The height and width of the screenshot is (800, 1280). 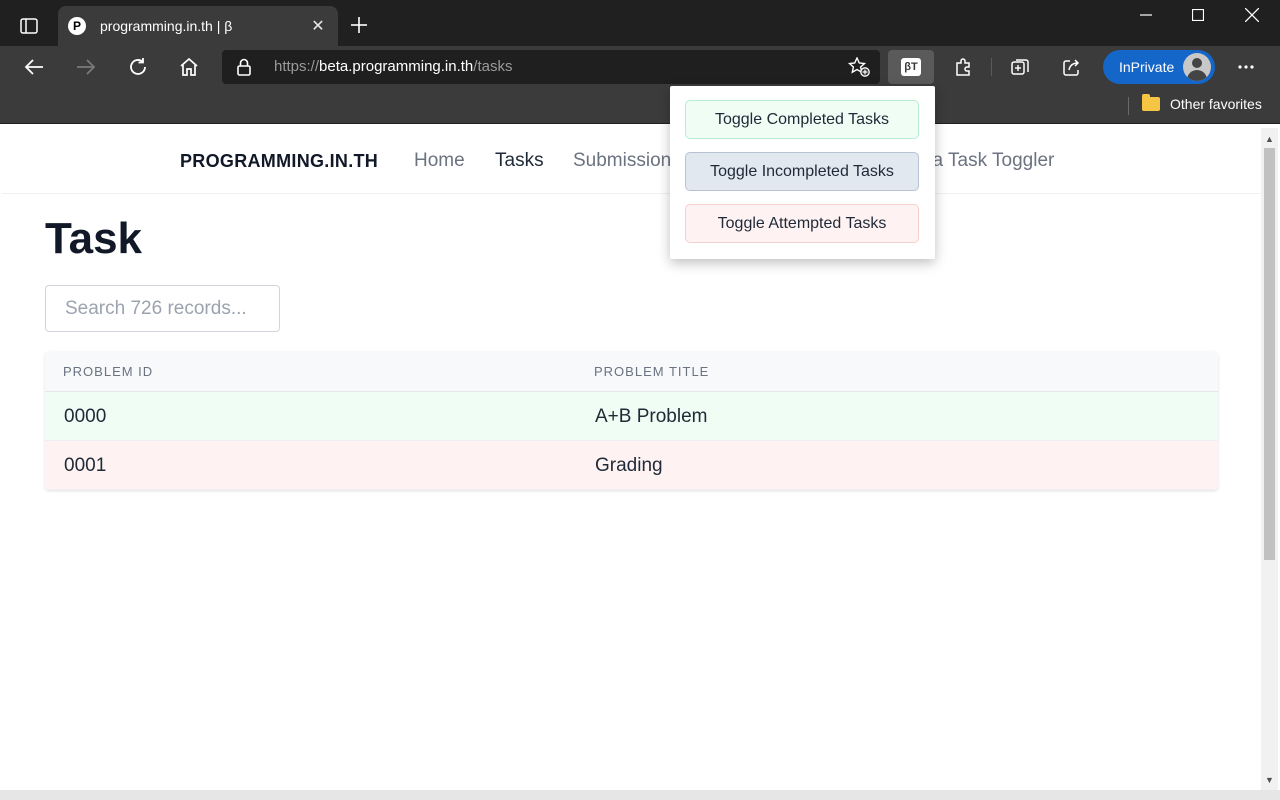 I want to click on site-favicon: P, so click(x=77, y=26).